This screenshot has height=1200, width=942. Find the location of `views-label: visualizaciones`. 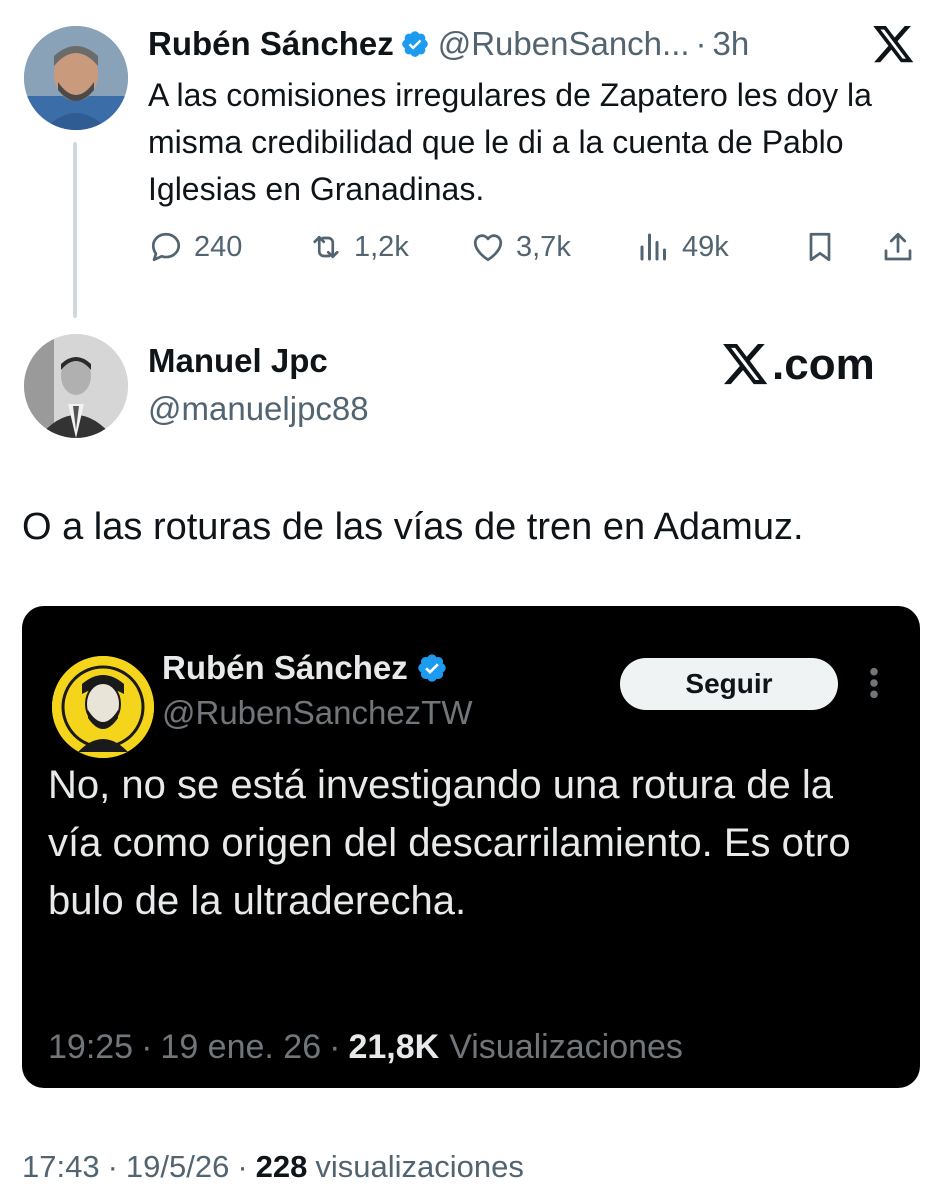

views-label: visualizaciones is located at coordinates (419, 1166).